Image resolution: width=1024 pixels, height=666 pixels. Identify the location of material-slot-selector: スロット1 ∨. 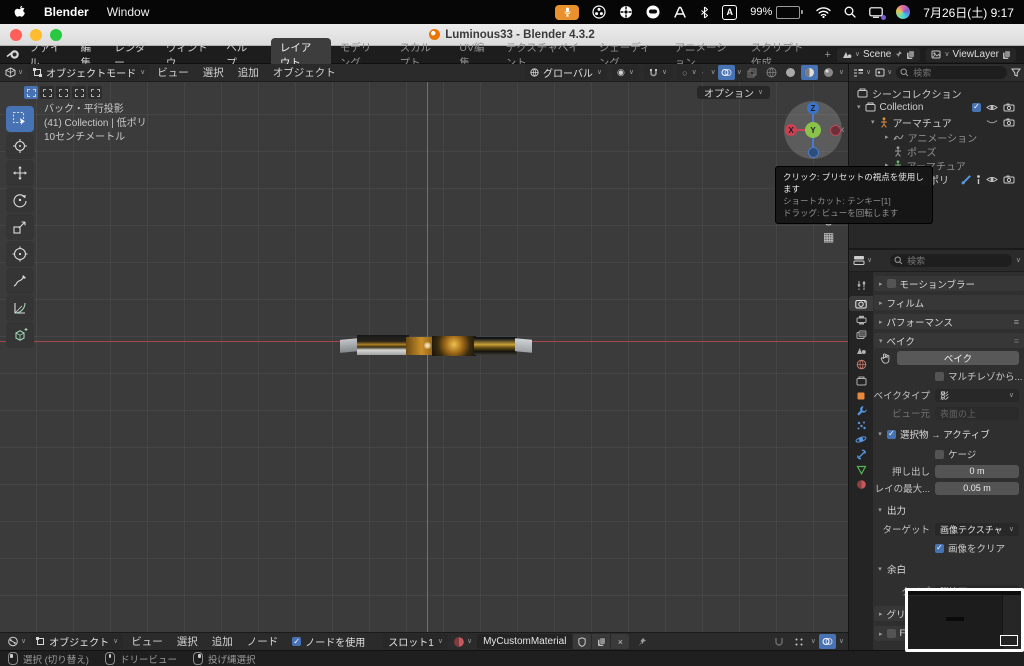
(415, 641).